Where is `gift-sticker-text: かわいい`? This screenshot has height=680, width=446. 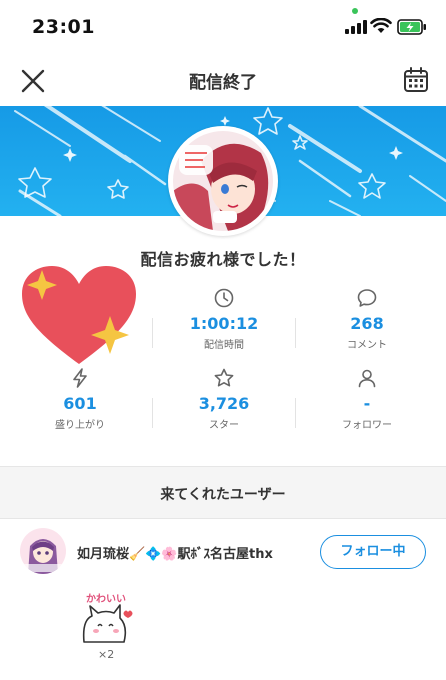 gift-sticker-text: かわいい is located at coordinates (106, 599).